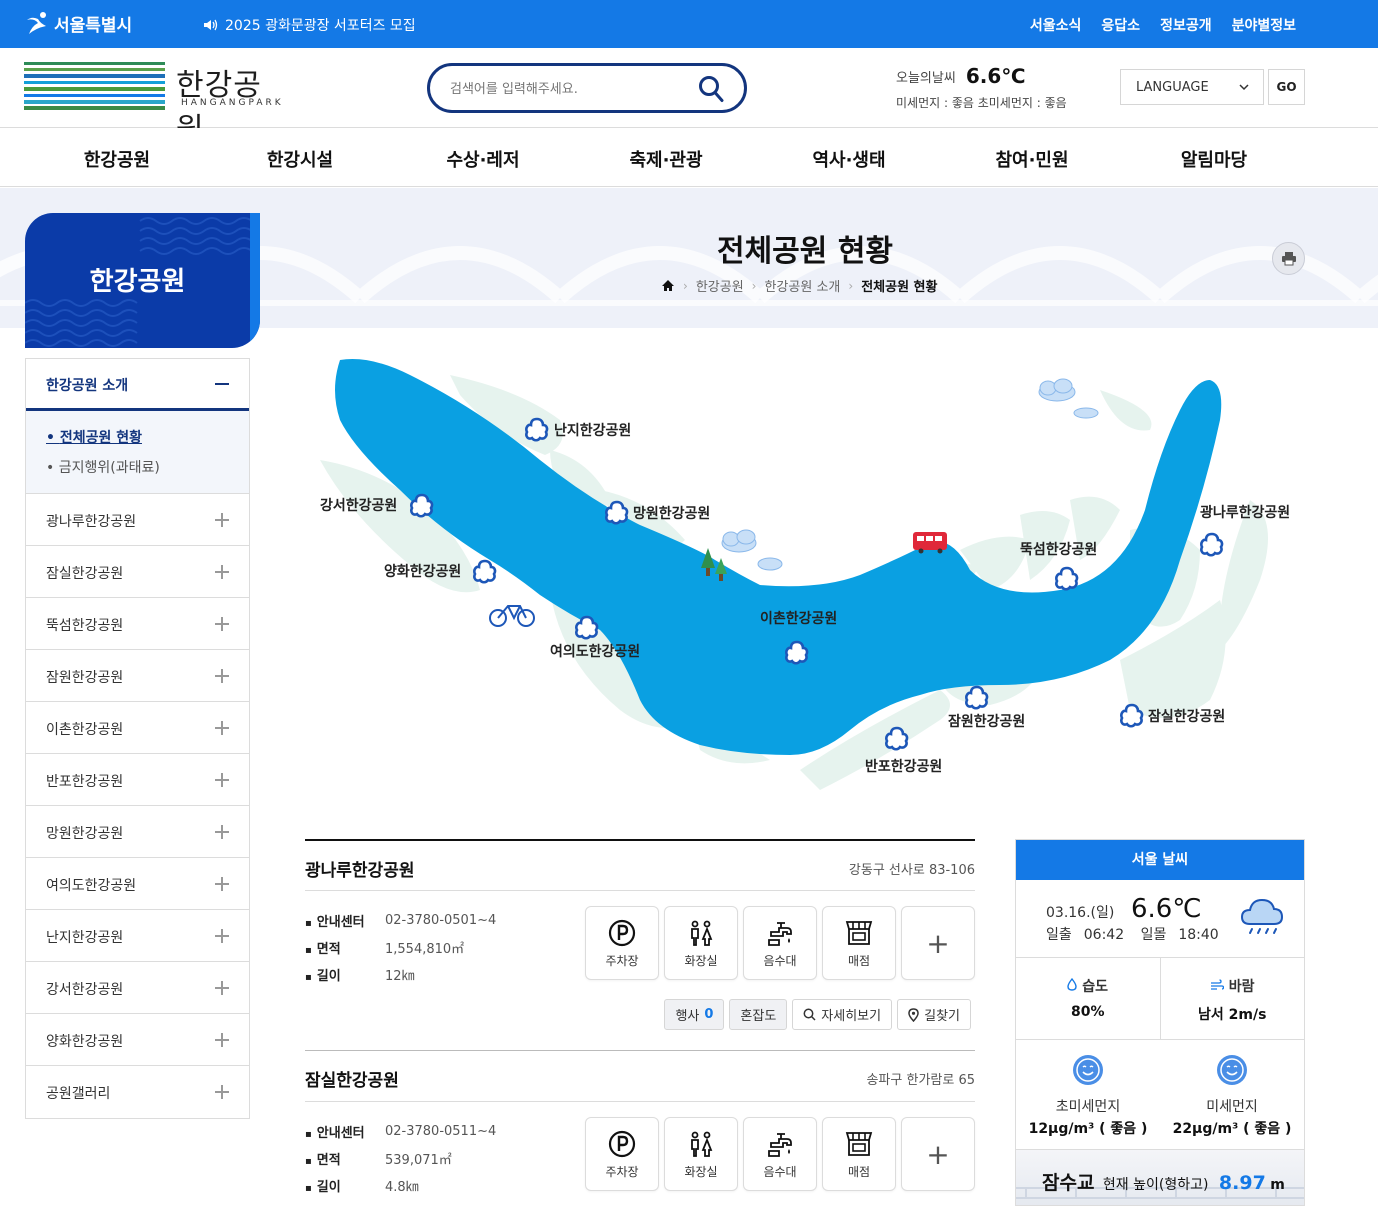  I want to click on notice-link: 2025 광화문광장 서포터즈 모집, so click(309, 25).